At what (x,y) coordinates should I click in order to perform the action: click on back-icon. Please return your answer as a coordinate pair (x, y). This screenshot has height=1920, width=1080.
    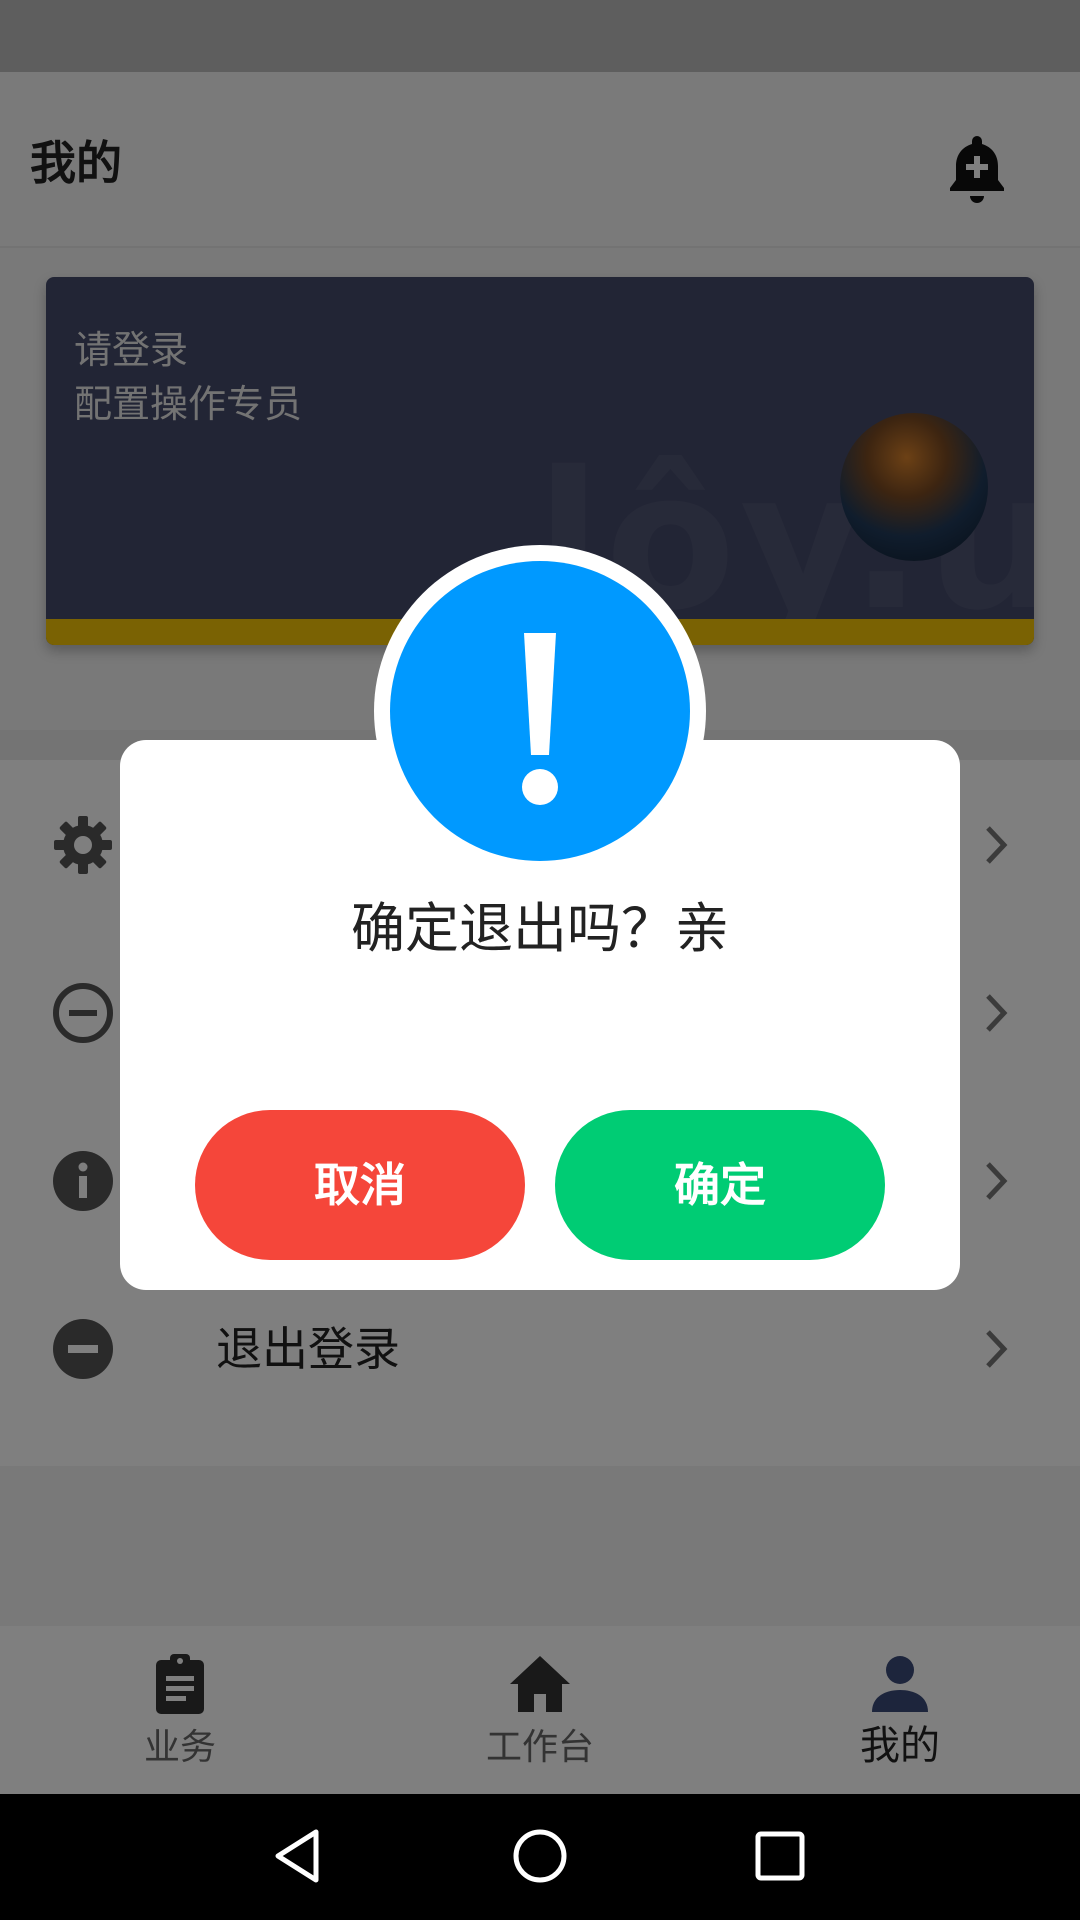
    Looking at the image, I should click on (300, 1856).